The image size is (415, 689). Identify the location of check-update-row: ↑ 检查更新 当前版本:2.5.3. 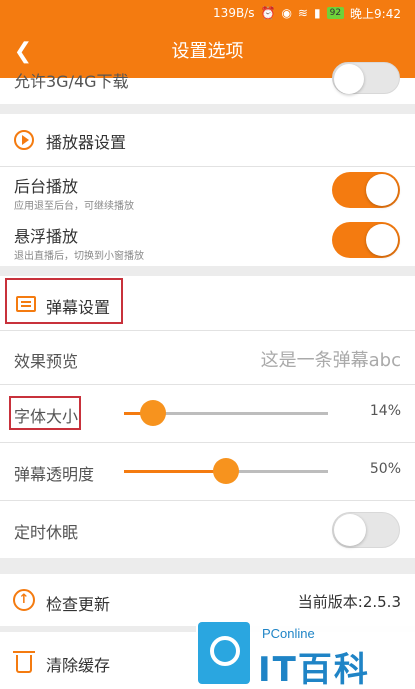
(207, 600).